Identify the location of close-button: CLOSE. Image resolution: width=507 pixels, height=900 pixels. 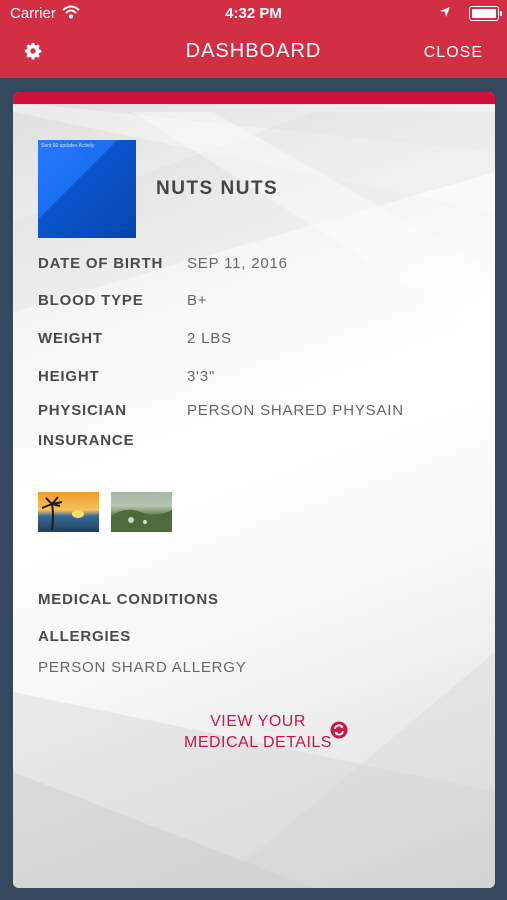
(453, 53).